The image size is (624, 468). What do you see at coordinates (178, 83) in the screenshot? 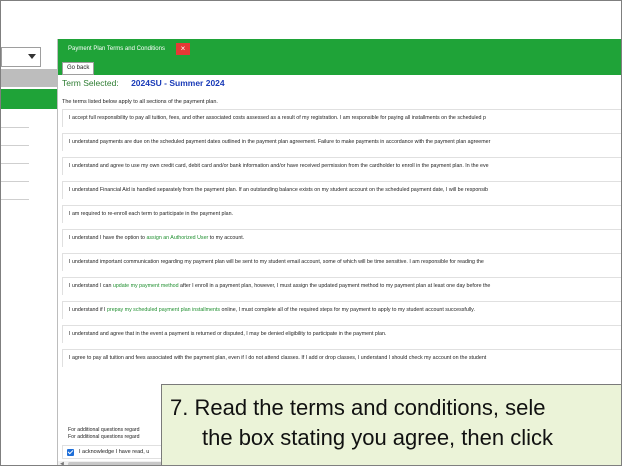
I see `term-value: 2024SU - Summer 2024` at bounding box center [178, 83].